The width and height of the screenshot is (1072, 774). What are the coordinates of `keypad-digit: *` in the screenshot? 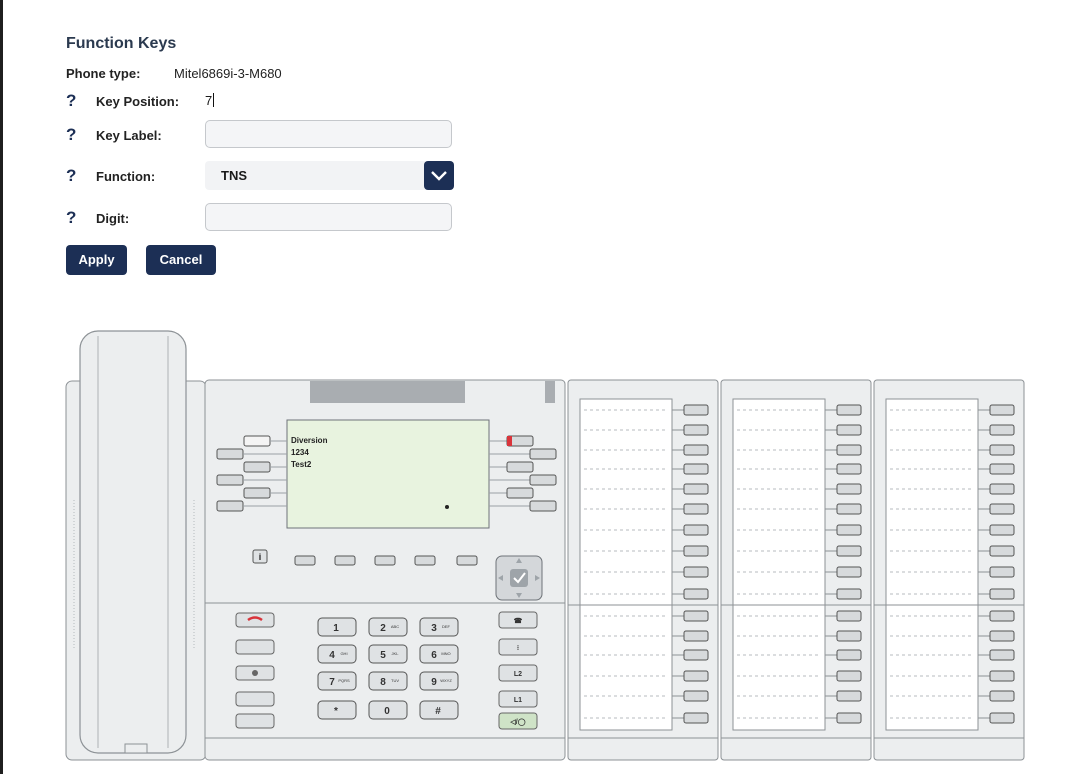 It's located at (336, 711).